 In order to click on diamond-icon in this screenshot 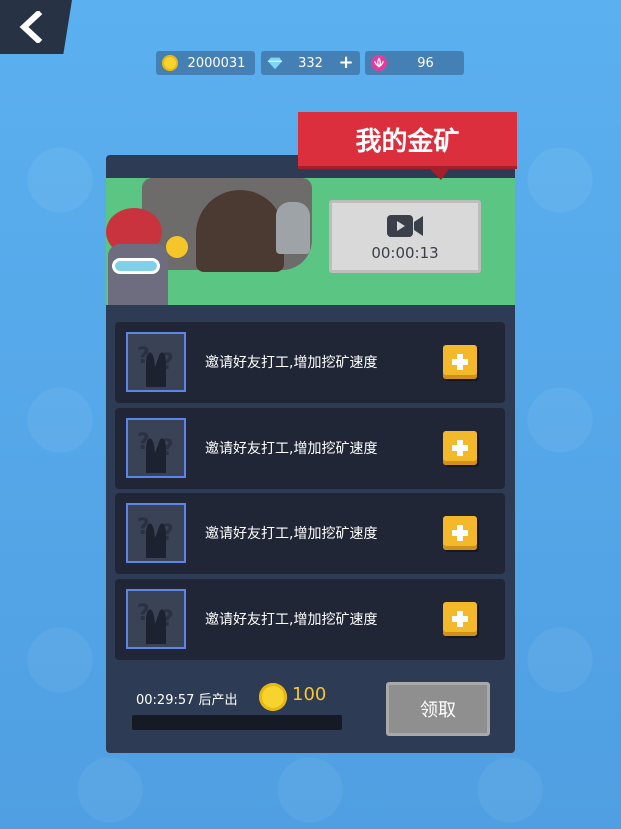, I will do `click(275, 63)`.